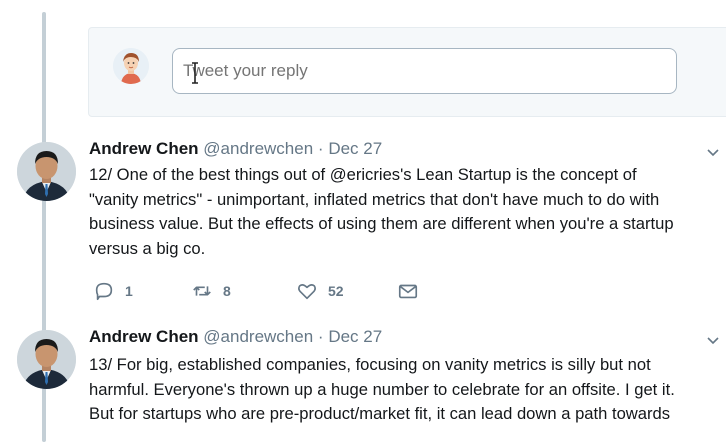 This screenshot has height=442, width=726. Describe the element at coordinates (289, 291) in the screenshot. I see `tweet-actions: 1 8 52` at that location.